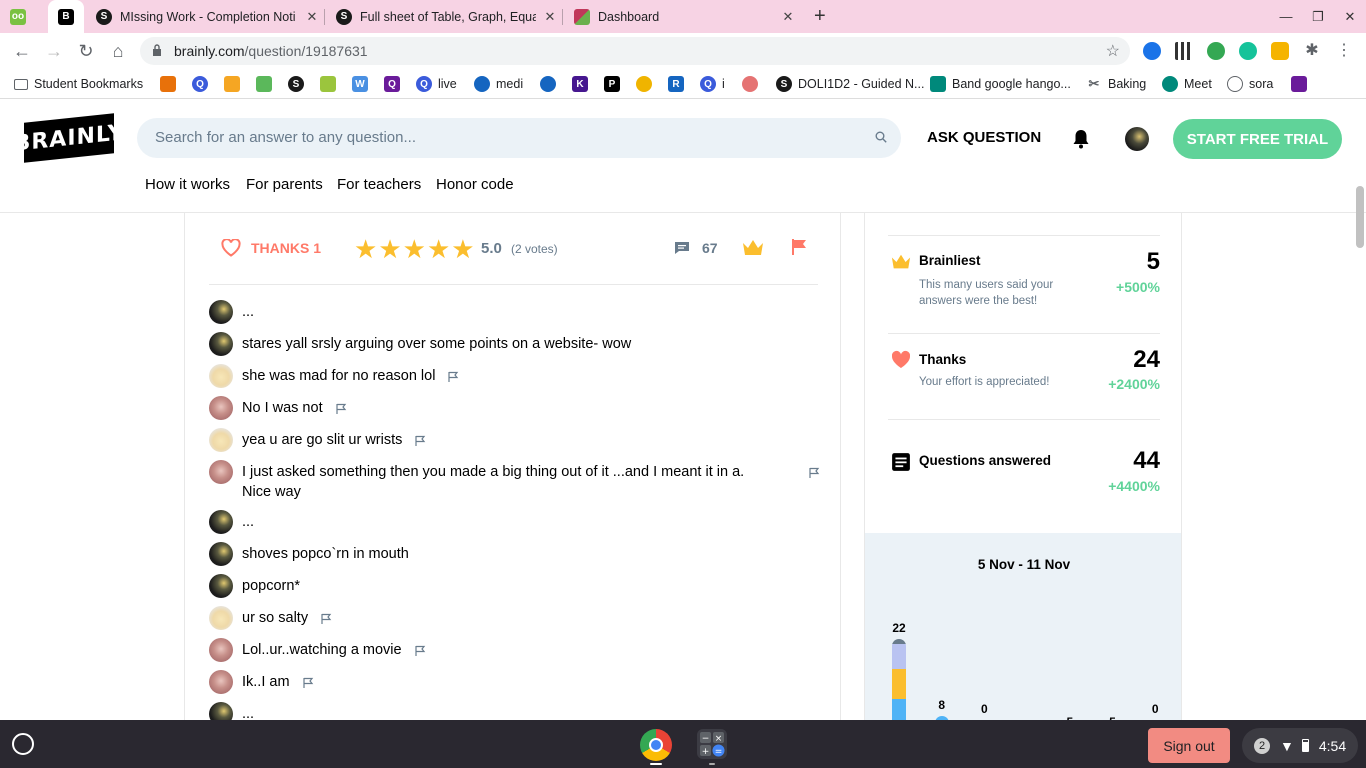 Image resolution: width=1366 pixels, height=768 pixels. What do you see at coordinates (392, 84) in the screenshot?
I see `q-square-icon: Q` at bounding box center [392, 84].